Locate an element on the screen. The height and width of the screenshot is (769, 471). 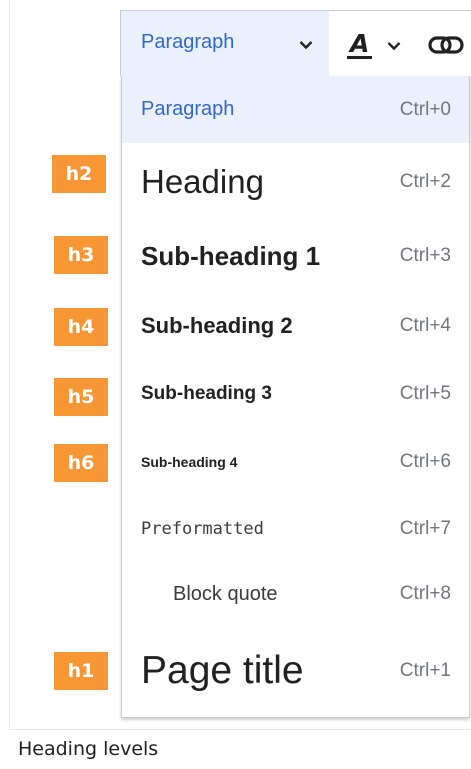
svg-text: A is located at coordinates (358, 43).